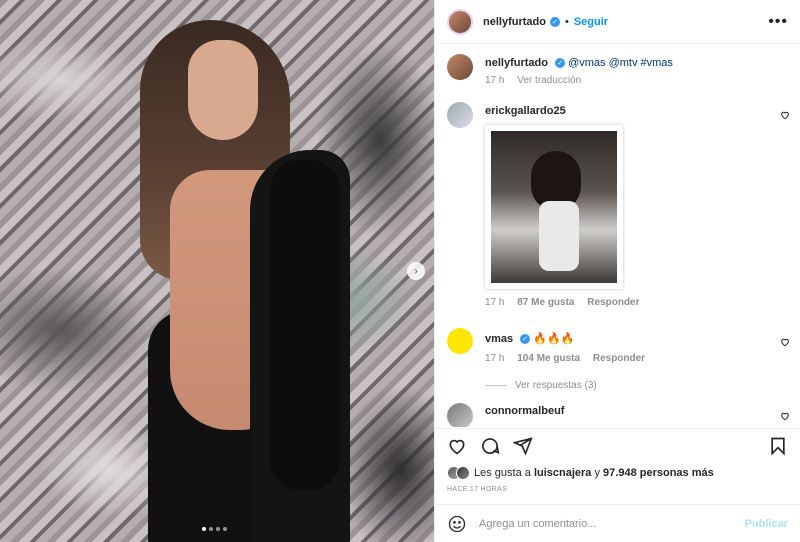 This screenshot has height=542, width=800. Describe the element at coordinates (620, 63) in the screenshot. I see `caption-text: @vmas @mtv #vmas` at that location.